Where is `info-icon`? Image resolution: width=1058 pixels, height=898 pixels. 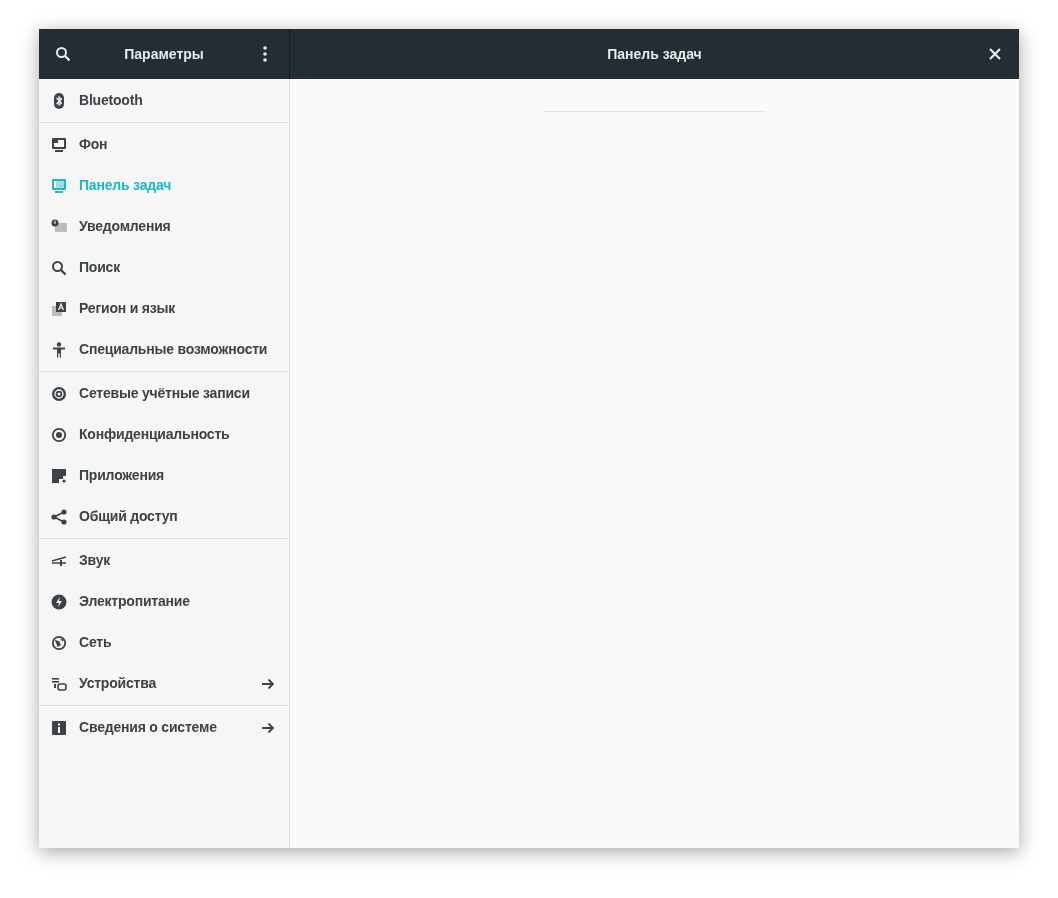
info-icon is located at coordinates (59, 727).